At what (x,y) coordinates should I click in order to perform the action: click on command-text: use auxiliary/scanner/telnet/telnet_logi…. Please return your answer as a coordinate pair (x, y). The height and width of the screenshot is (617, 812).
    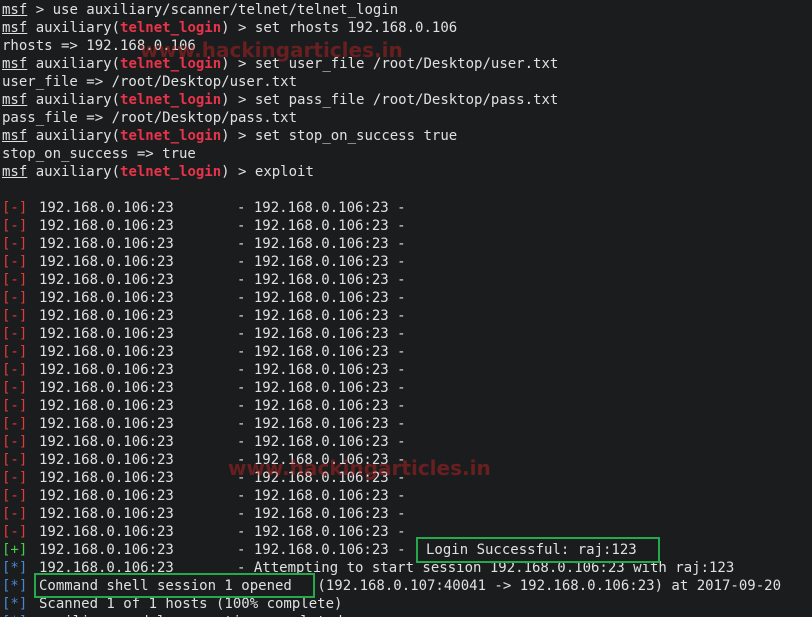
    Looking at the image, I should click on (225, 10).